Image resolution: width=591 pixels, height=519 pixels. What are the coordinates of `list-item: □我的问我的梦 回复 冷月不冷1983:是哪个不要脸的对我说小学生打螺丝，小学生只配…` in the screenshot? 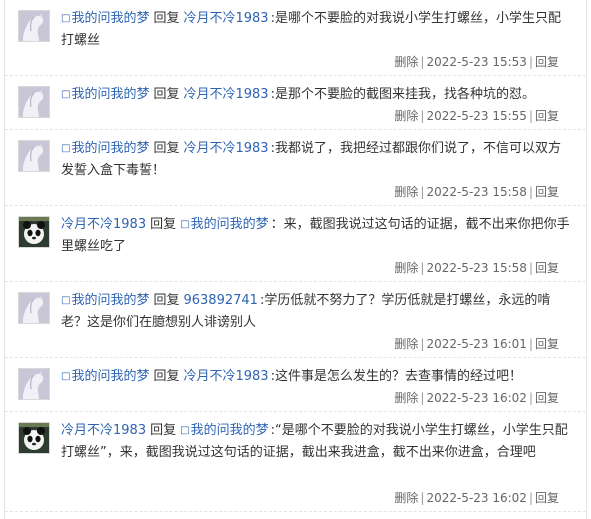 It's located at (295, 38).